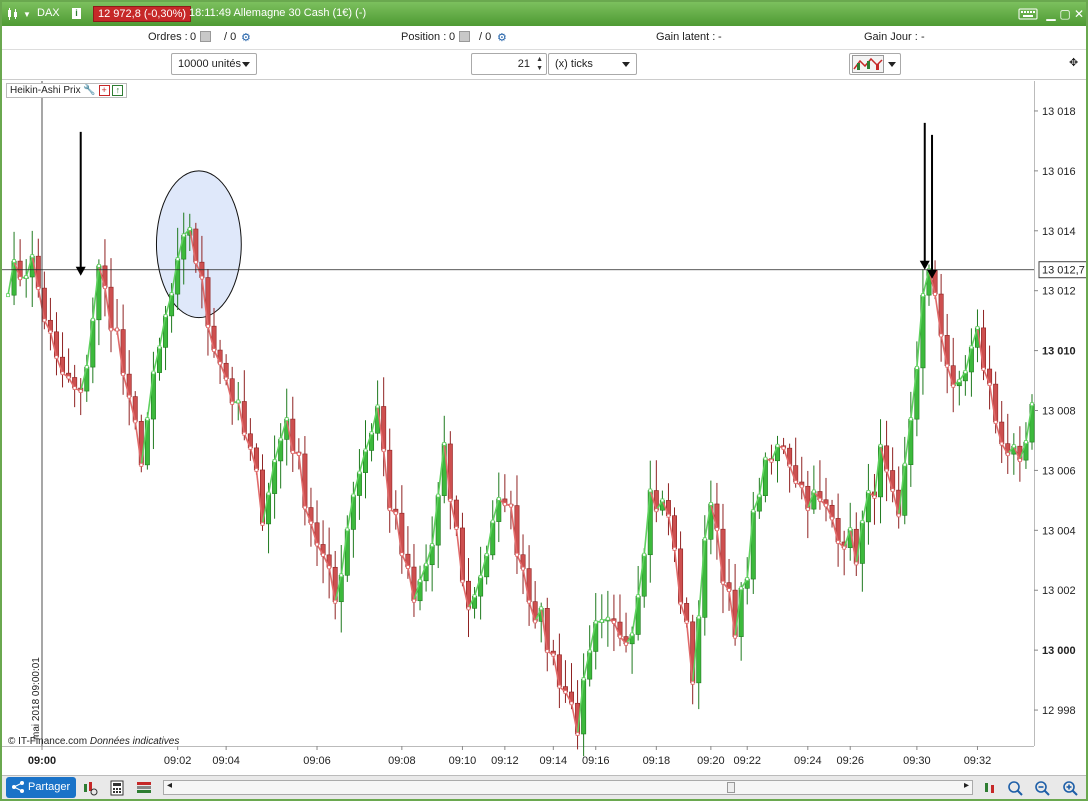 The image size is (1088, 801). I want to click on keyboard-icon, so click(1028, 14).